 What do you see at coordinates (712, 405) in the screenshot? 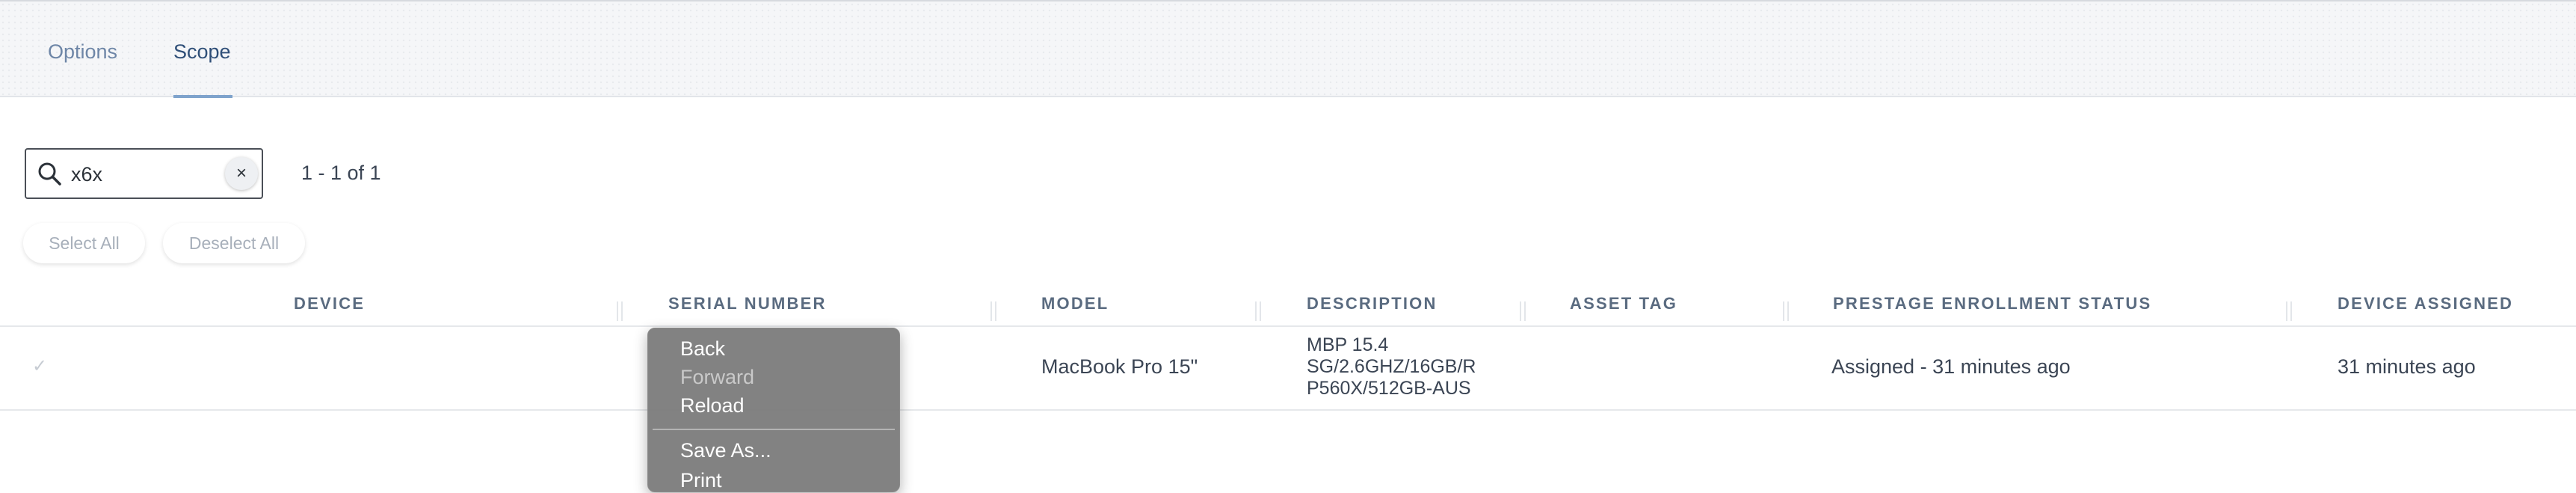
I see `menu-item-reload: Reload` at bounding box center [712, 405].